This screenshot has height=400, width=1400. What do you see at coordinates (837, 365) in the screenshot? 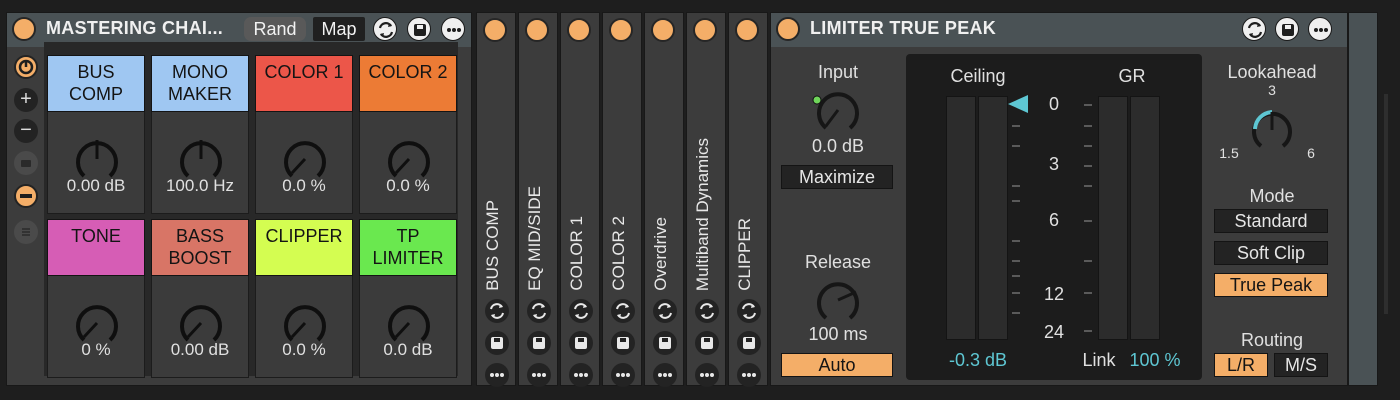
I see `auto-release-button: Auto` at bounding box center [837, 365].